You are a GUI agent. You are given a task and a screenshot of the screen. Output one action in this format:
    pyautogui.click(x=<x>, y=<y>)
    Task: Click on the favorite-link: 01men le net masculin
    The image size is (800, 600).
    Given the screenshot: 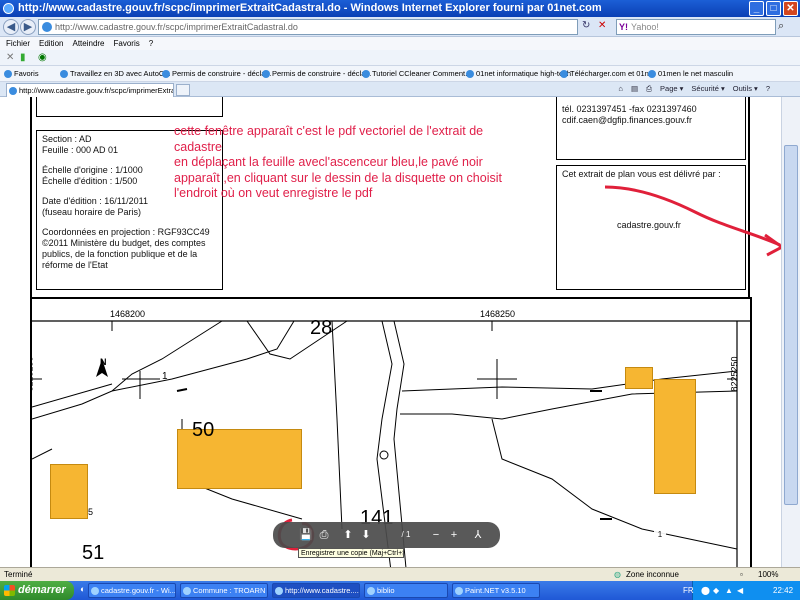 What is the action you would take?
    pyautogui.click(x=690, y=73)
    